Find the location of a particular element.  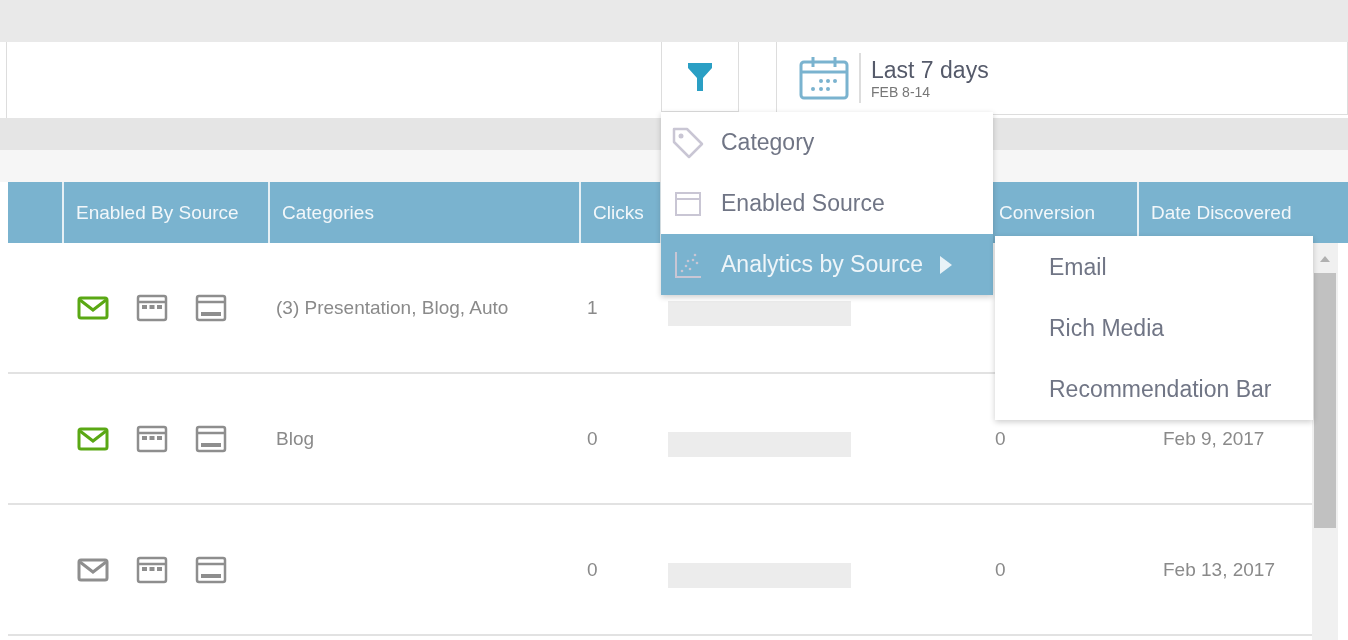

submenu-item: Rich Media is located at coordinates (1154, 341).